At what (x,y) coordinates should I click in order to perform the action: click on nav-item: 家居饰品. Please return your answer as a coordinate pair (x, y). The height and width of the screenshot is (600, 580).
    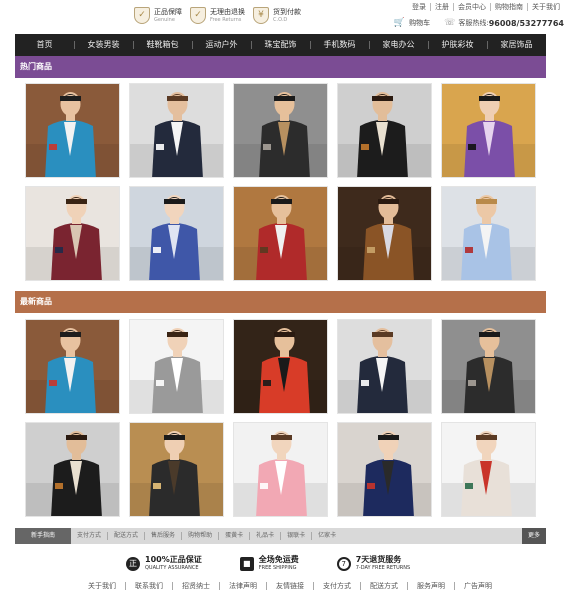
    Looking at the image, I should click on (516, 45).